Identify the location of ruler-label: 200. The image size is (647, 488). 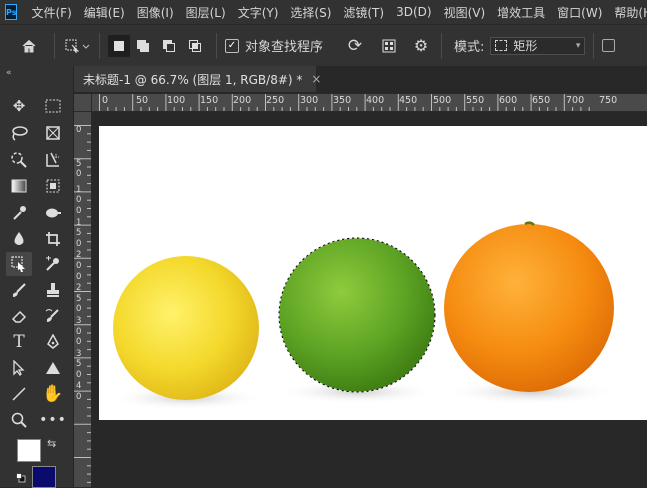
(242, 100).